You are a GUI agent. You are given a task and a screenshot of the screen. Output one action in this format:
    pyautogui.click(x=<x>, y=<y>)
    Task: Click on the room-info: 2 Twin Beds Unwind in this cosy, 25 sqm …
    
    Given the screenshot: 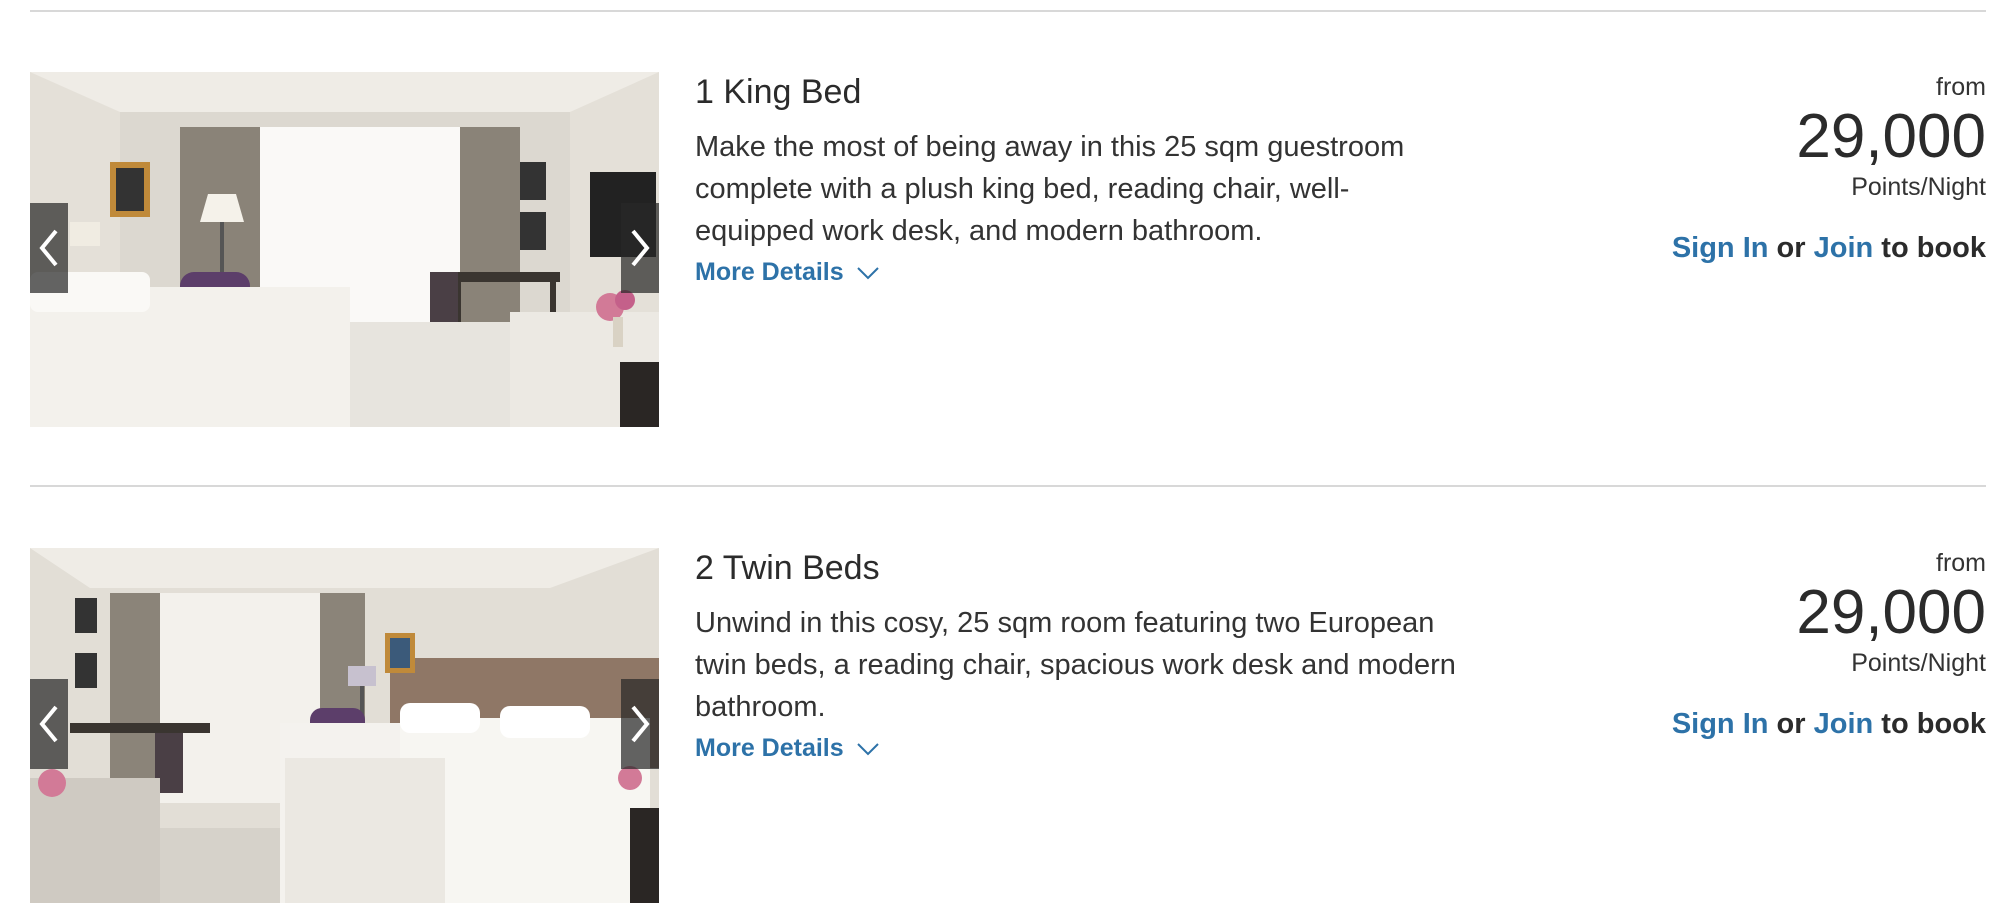 What is the action you would take?
    pyautogui.click(x=1080, y=655)
    